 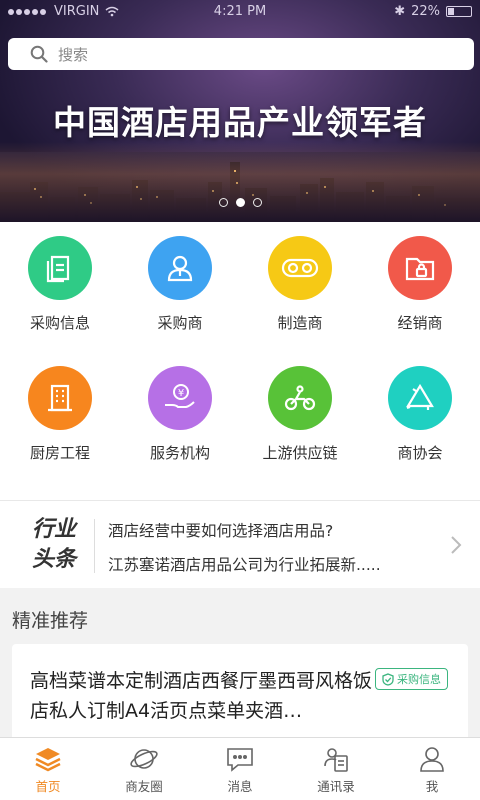 I want to click on battery-icon, so click(x=459, y=11).